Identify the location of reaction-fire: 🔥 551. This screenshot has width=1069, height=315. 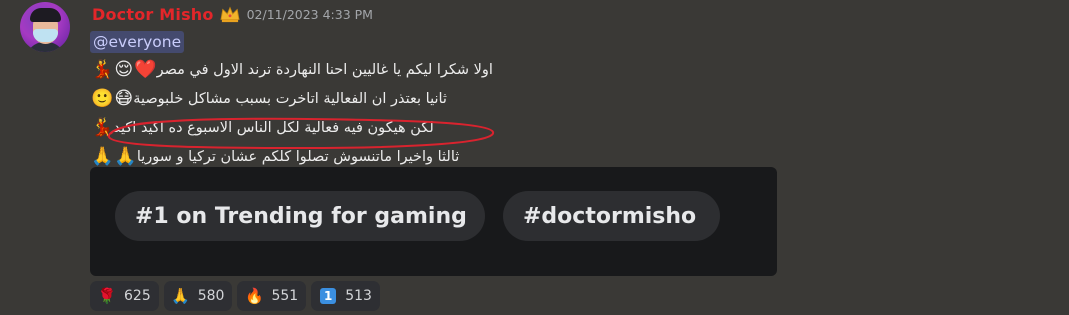
(272, 296).